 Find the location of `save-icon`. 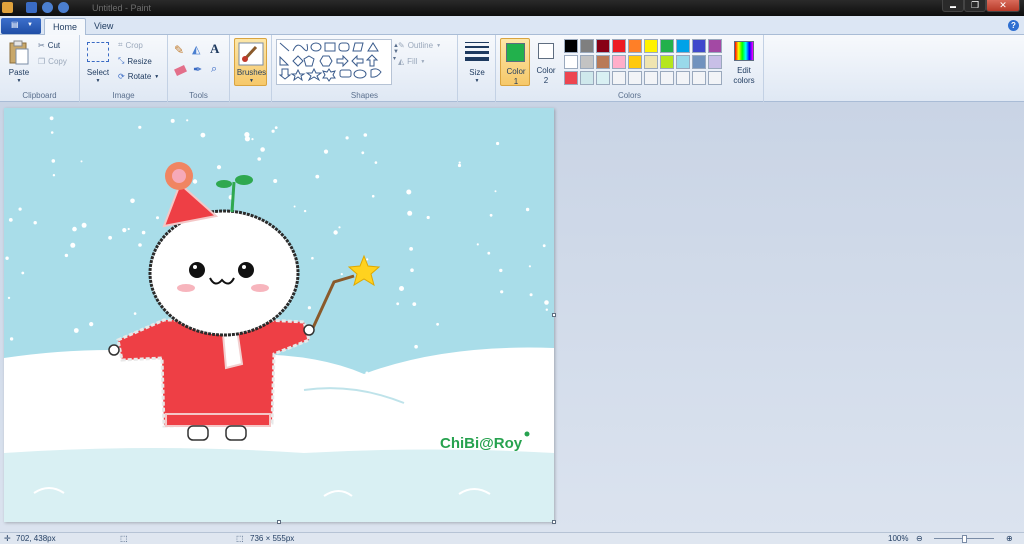

save-icon is located at coordinates (31, 7).